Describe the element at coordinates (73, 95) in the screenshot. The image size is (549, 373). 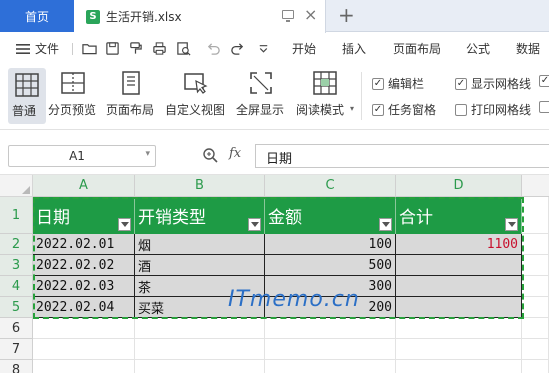
I see `page-break-preview-button: 分页预览` at that location.